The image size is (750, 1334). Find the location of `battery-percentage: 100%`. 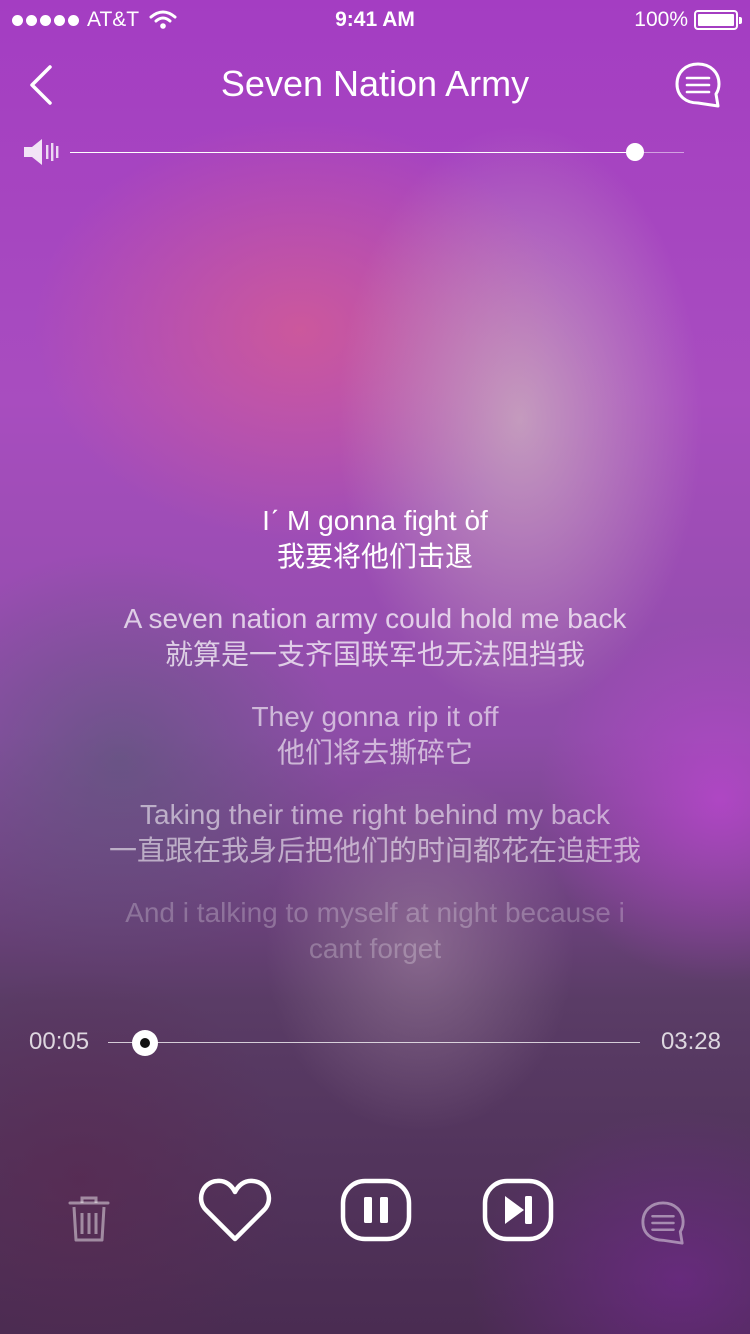

battery-percentage: 100% is located at coordinates (661, 19).